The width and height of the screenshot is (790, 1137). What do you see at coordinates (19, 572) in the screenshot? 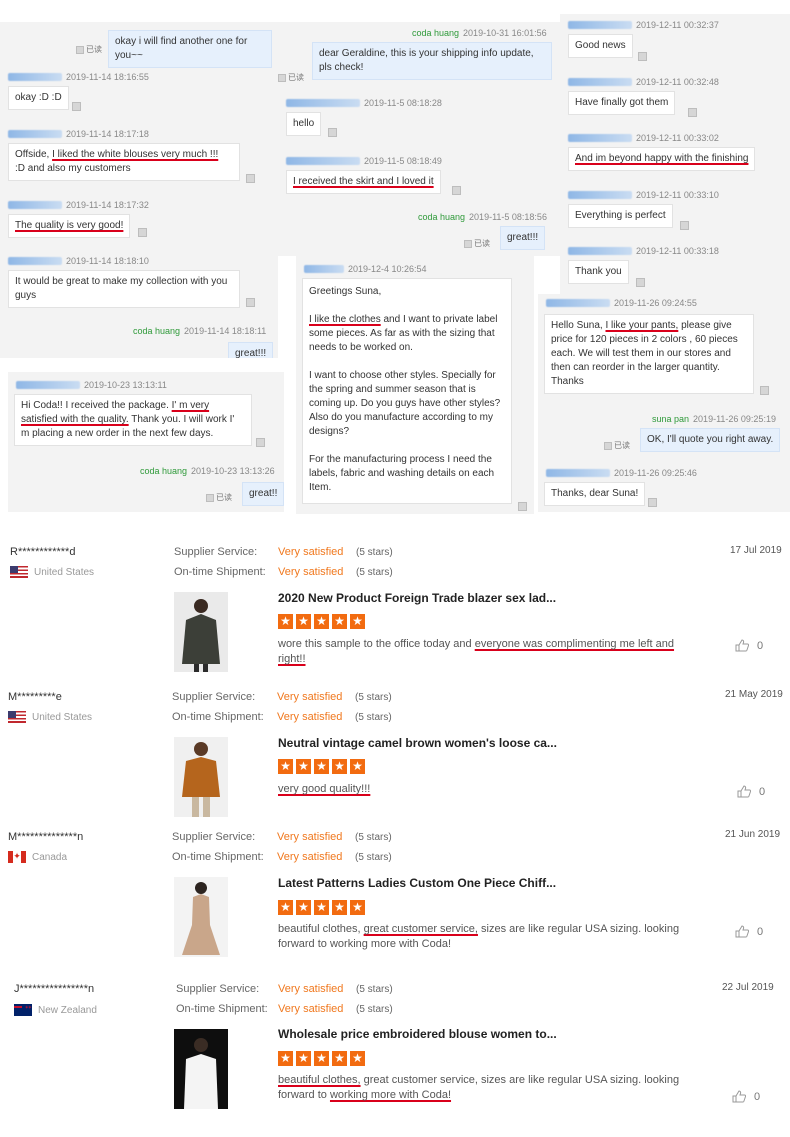
I see `us-flag-icon` at bounding box center [19, 572].